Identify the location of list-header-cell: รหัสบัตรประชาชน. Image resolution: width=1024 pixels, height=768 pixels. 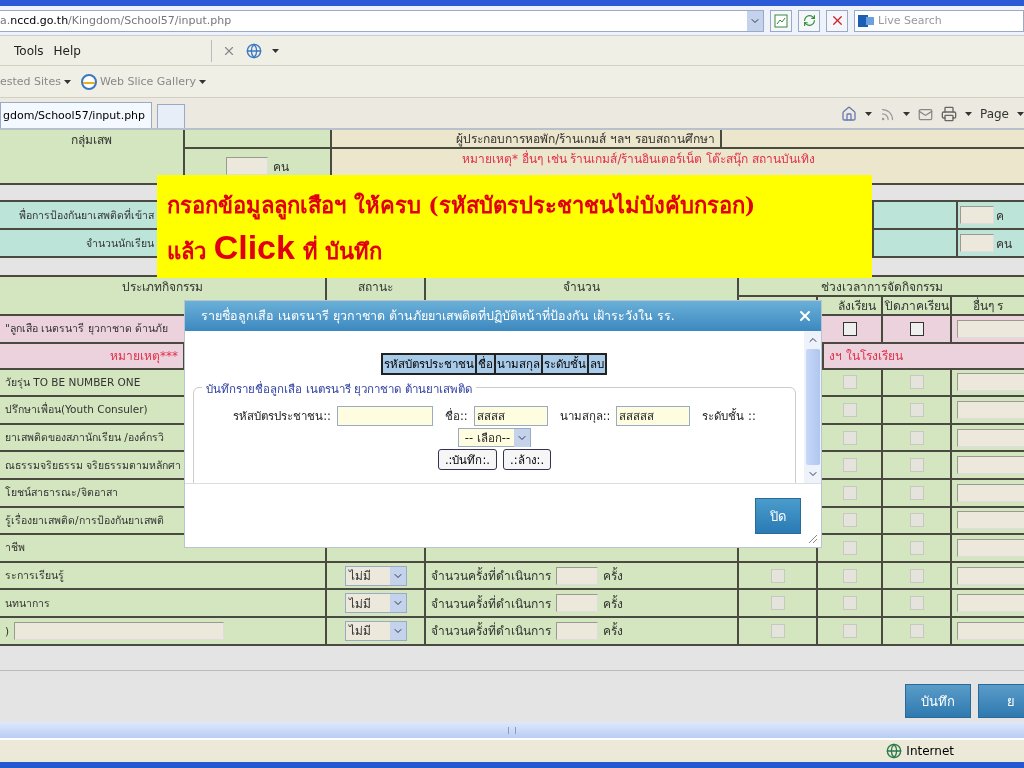
(428, 364).